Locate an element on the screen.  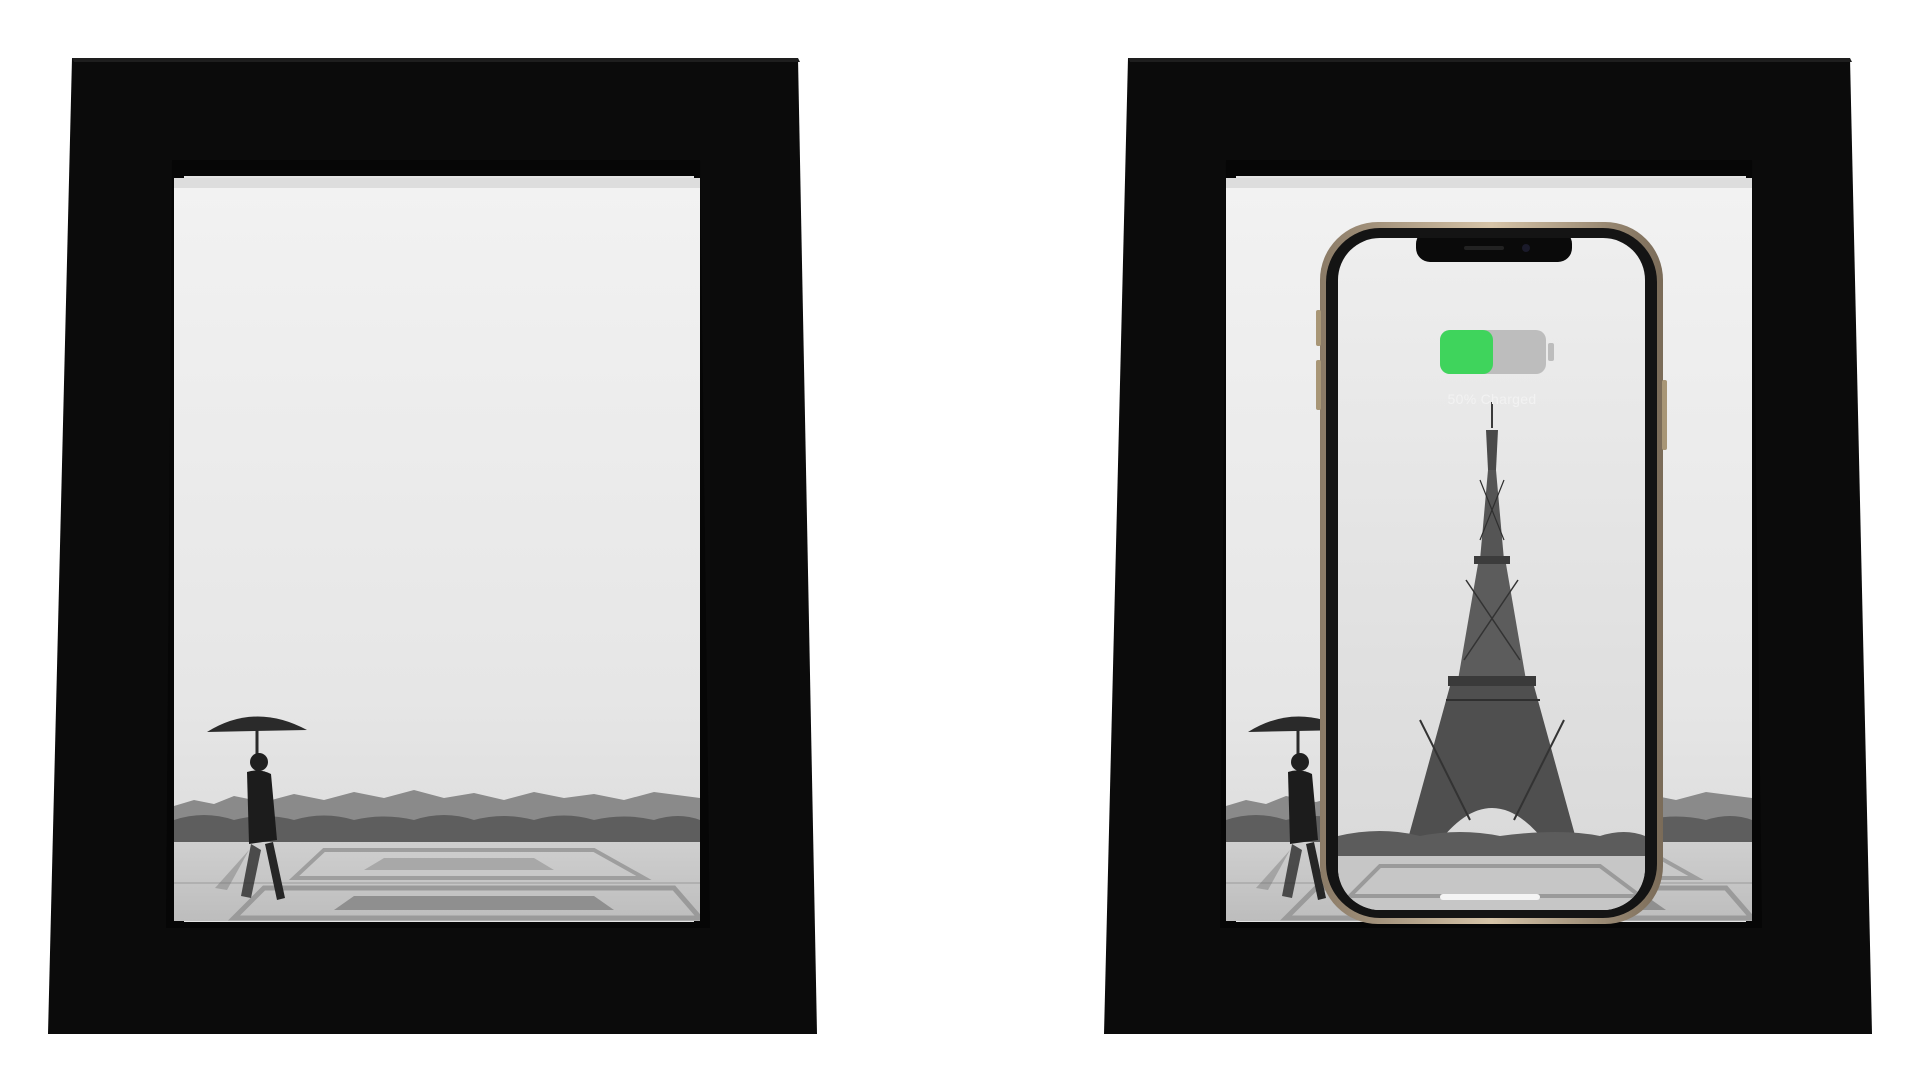
phone-screen: 50% Charged is located at coordinates (1491, 574).